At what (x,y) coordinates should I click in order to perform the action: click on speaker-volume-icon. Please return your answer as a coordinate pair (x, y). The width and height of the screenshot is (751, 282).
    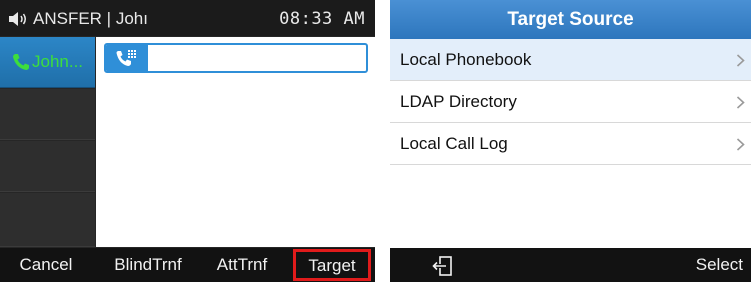
    Looking at the image, I should click on (17, 19).